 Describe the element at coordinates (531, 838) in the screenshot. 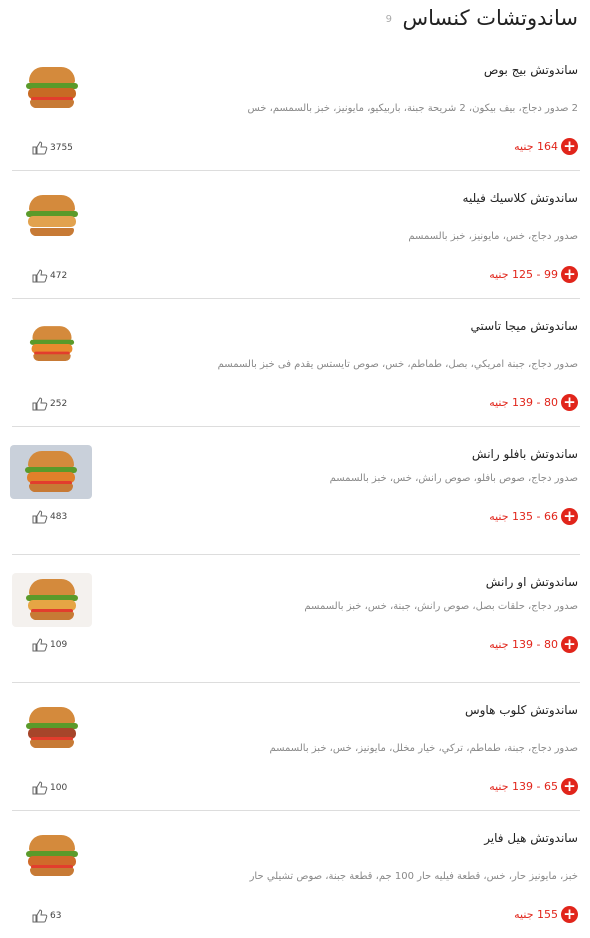

I see `item-name: ساندوتش هيل فاير` at that location.